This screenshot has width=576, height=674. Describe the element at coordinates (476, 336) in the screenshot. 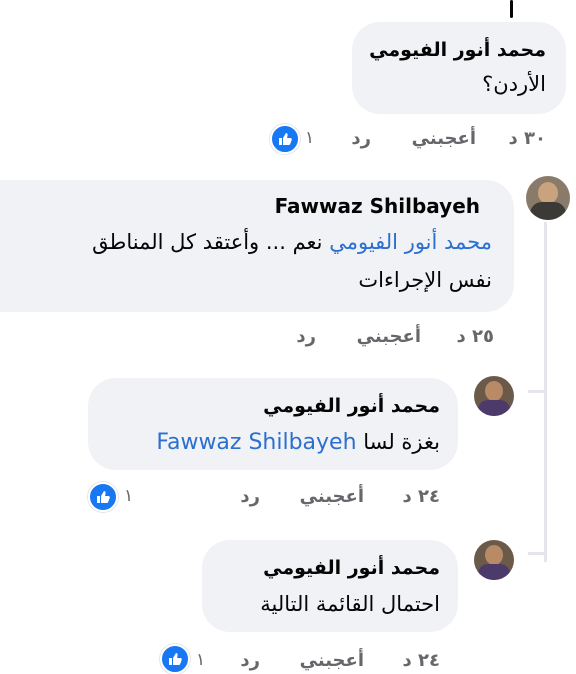

I see `comment-time: ٢٥ د` at that location.